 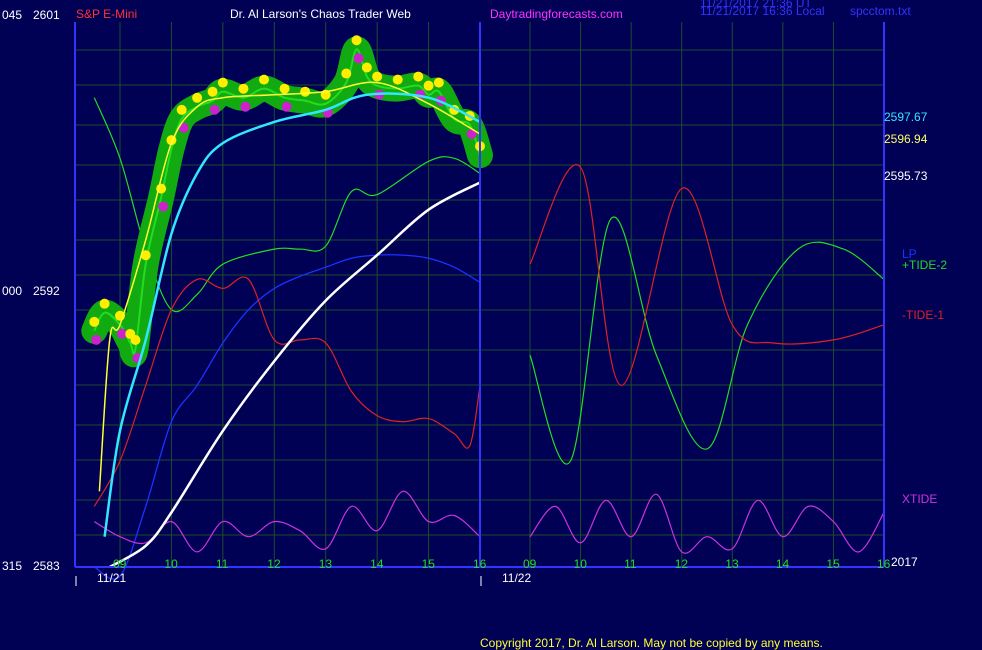 What do you see at coordinates (530, 564) in the screenshot?
I see `x-tick-label-8: 09` at bounding box center [530, 564].